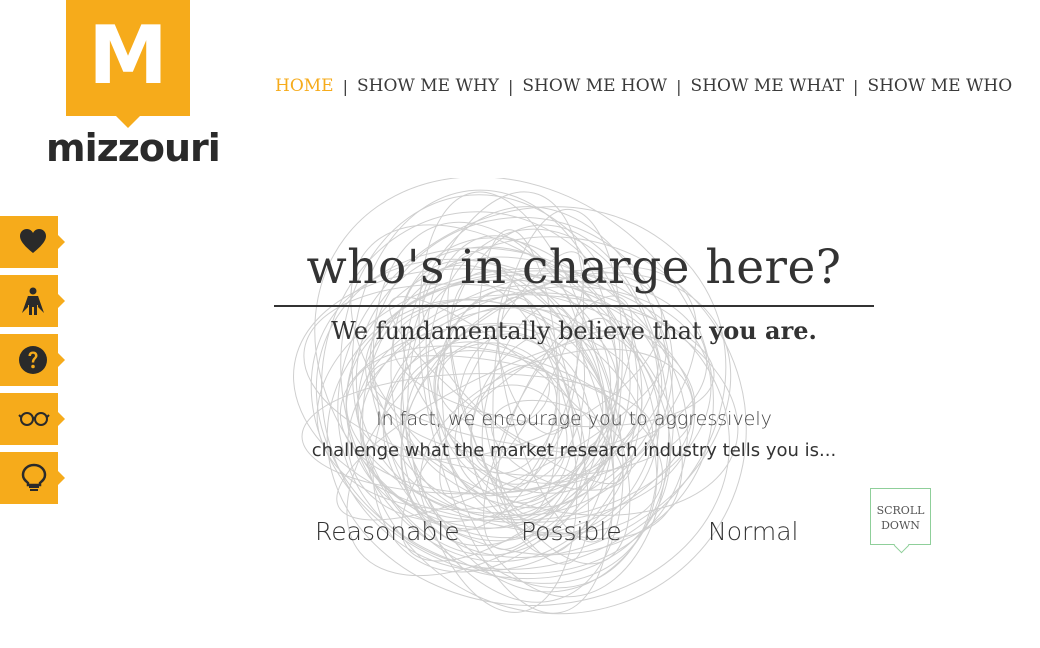  I want to click on question-icon, so click(33, 360).